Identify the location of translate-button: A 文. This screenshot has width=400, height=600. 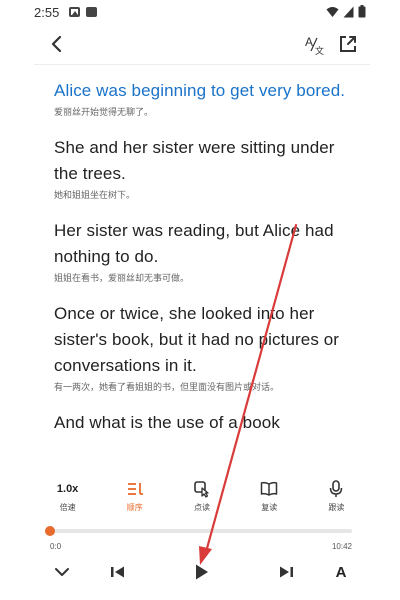
(315, 45).